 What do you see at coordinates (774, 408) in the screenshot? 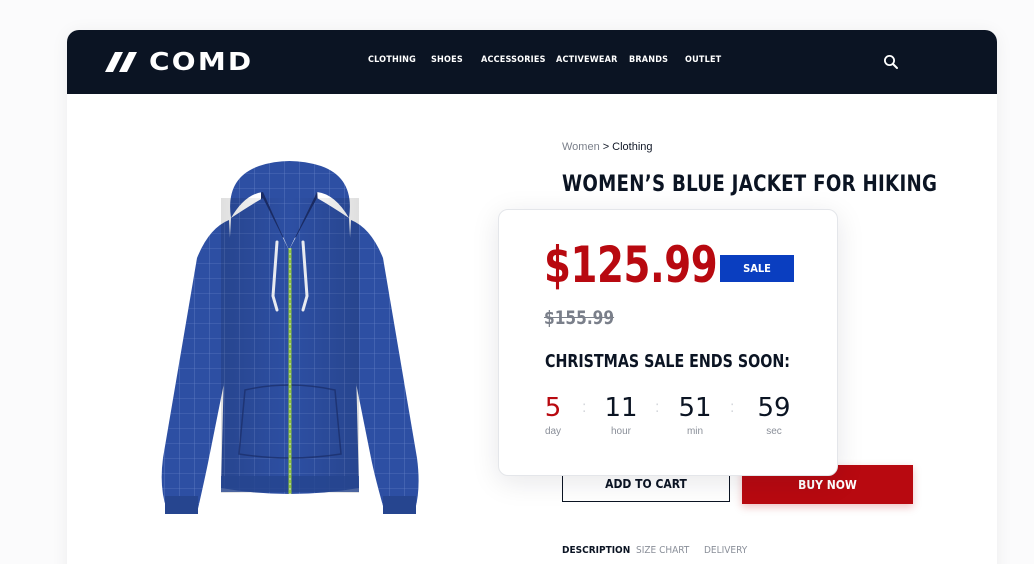
I see `countdown-seconds-value: 59` at bounding box center [774, 408].